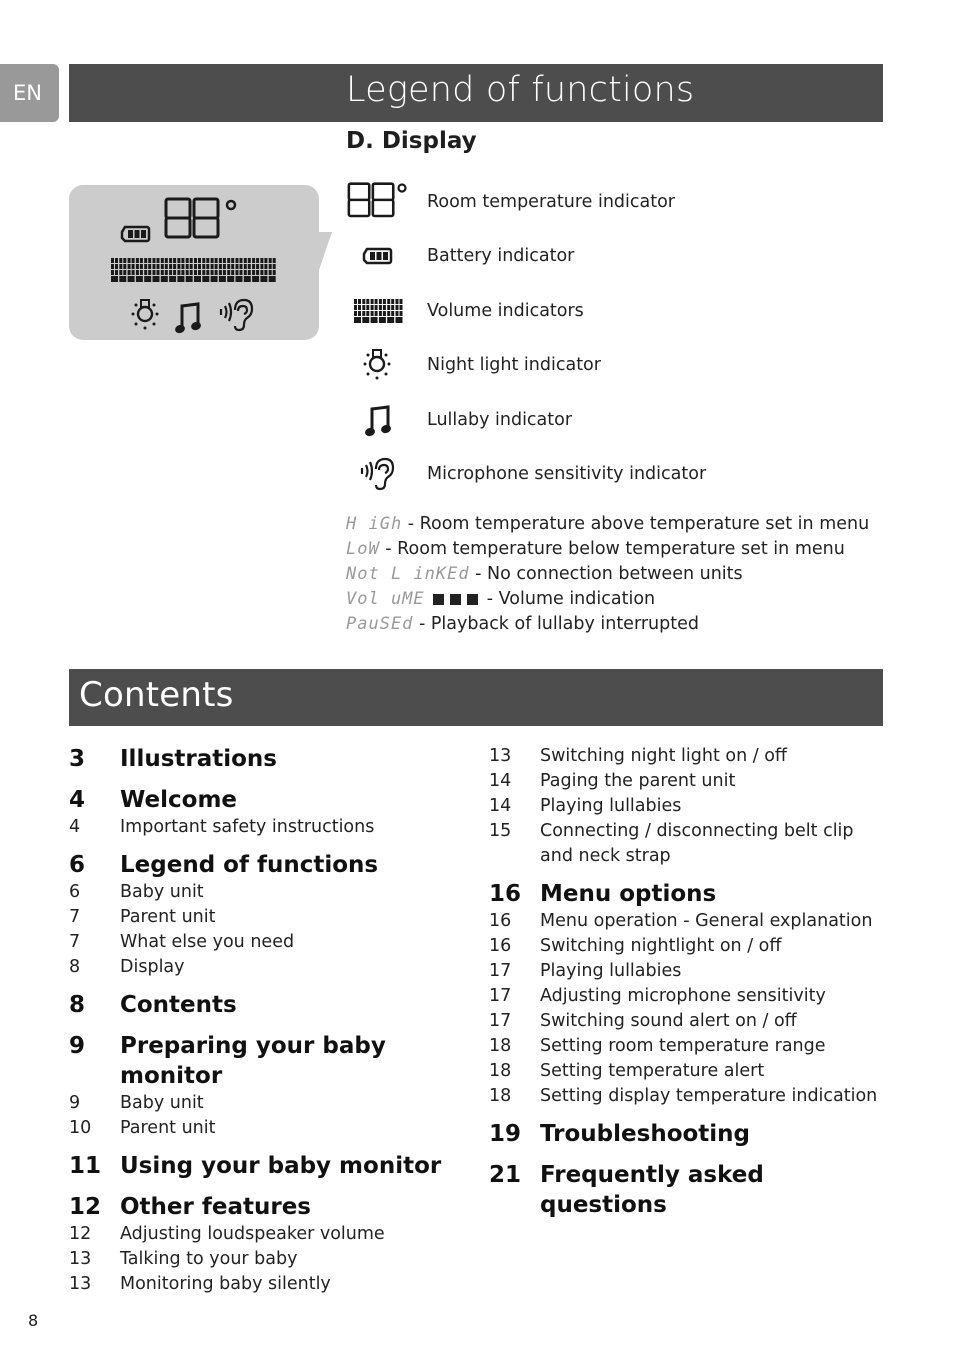 Image resolution: width=954 pixels, height=1352 pixels. Describe the element at coordinates (683, 1046) in the screenshot. I see `toc-label: Setting room temperature range` at that location.